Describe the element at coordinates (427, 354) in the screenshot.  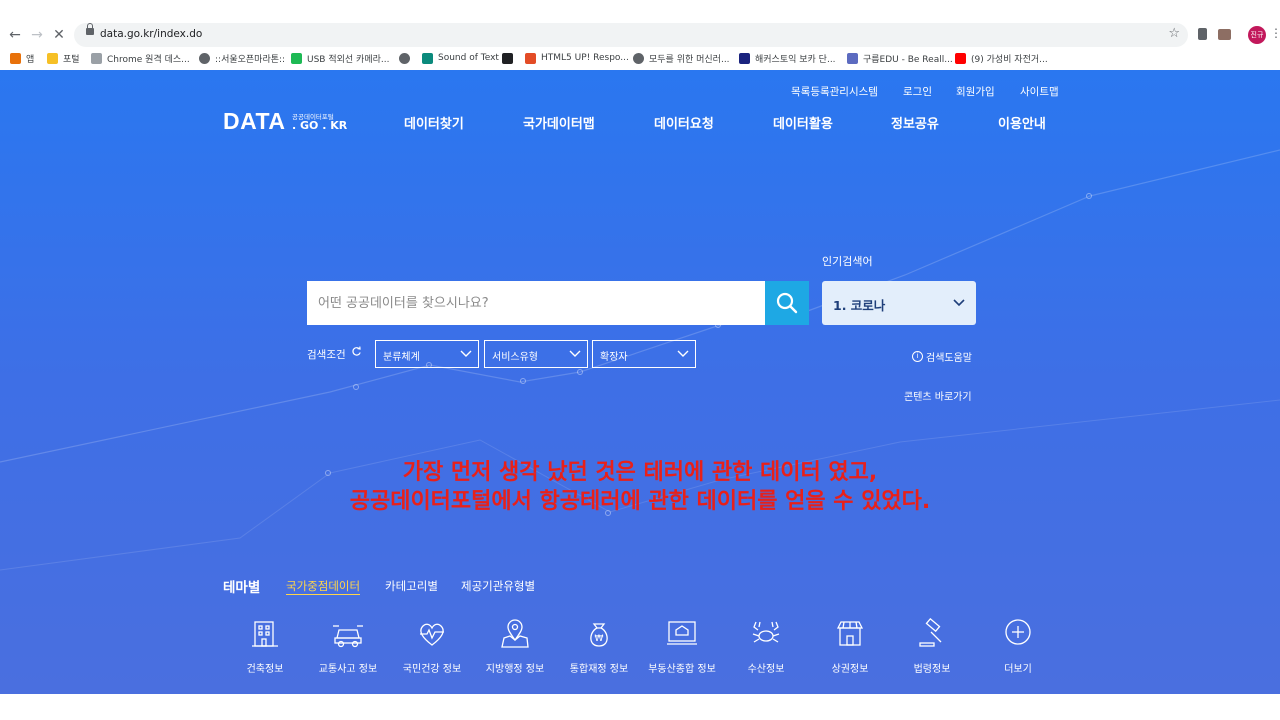
I see `filter-category-select: 분류체계` at that location.